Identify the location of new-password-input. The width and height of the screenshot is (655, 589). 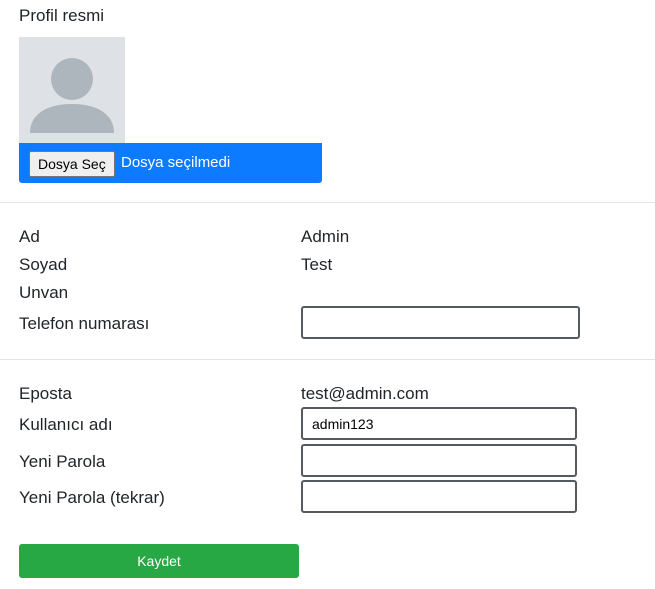
(439, 460).